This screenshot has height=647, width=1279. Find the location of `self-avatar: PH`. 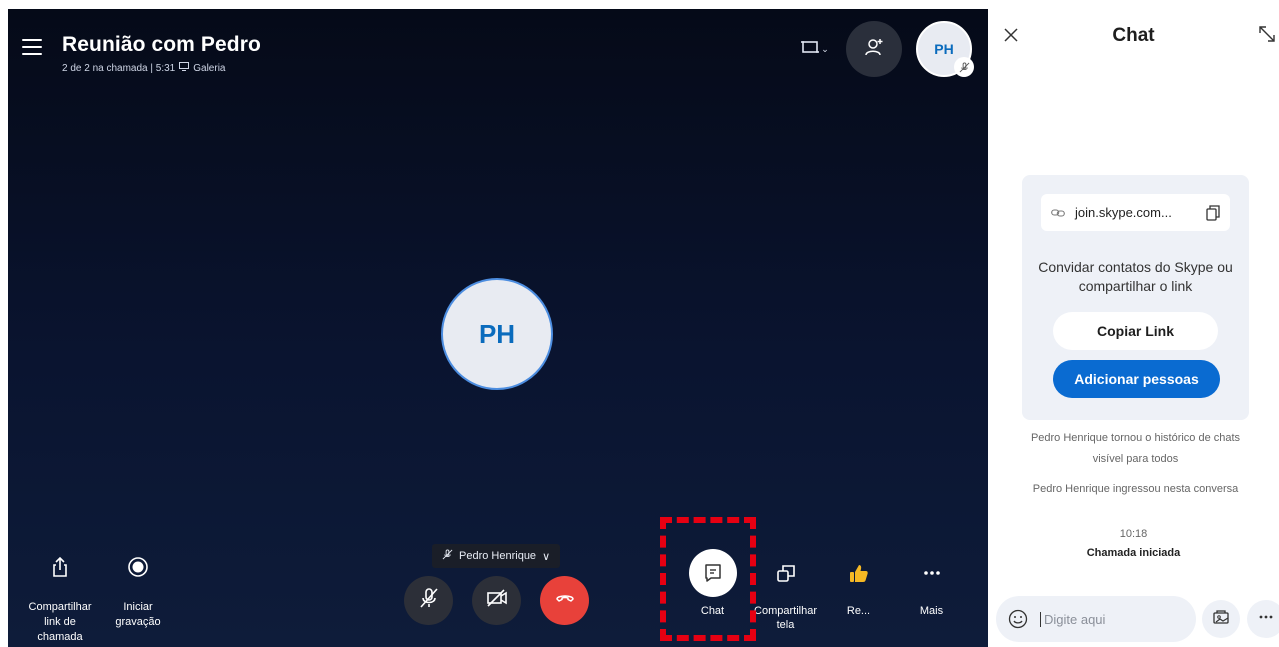

self-avatar: PH is located at coordinates (945, 49).